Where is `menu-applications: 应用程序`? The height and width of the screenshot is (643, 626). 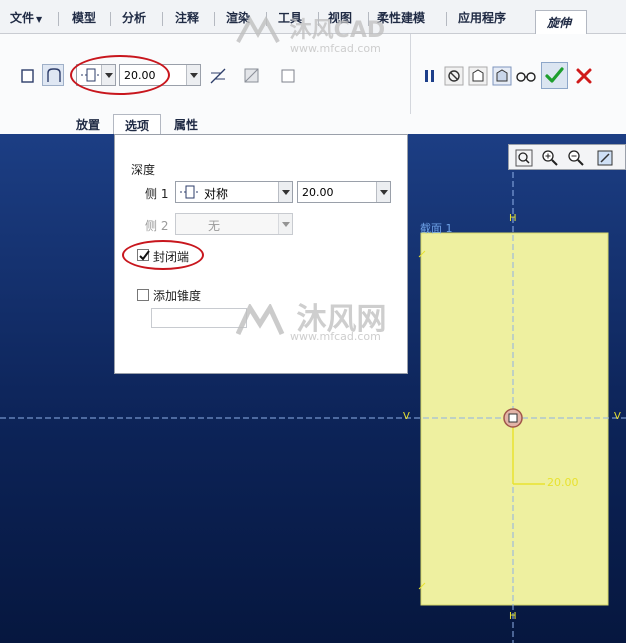
menu-applications: 应用程序 is located at coordinates (482, 18).